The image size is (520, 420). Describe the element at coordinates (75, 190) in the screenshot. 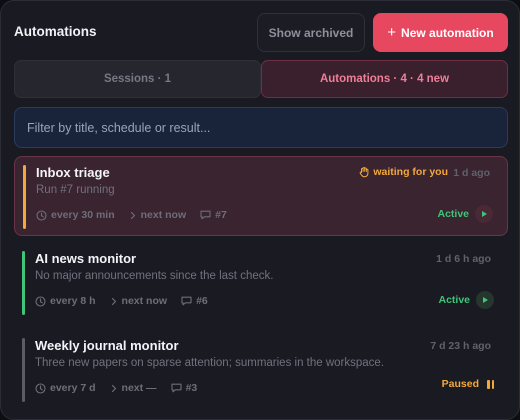

I see `automation-summary: Run #7 running` at that location.